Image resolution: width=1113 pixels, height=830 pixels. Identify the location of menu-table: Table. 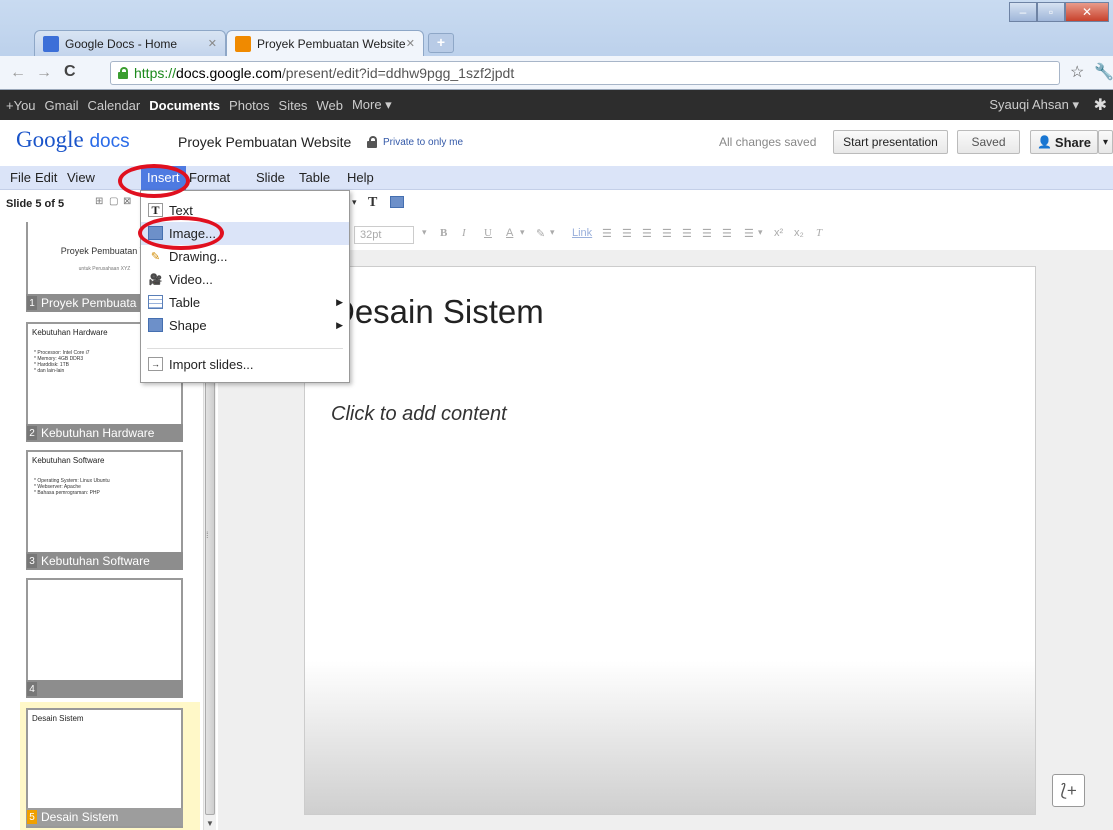
(314, 177).